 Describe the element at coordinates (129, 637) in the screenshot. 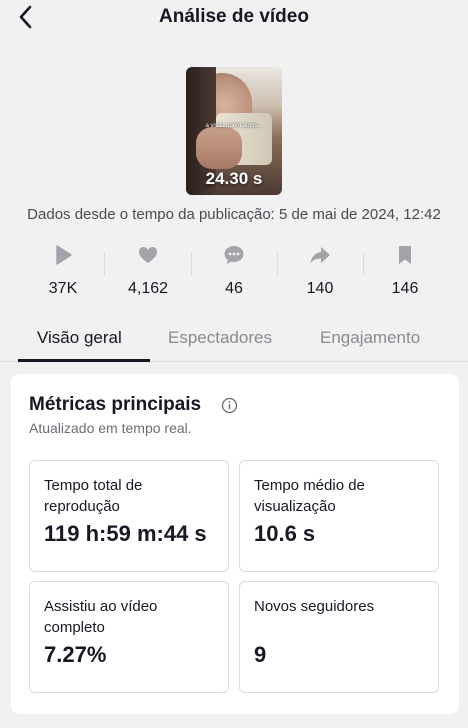

I see `metric-watched-full-video: Assistiu ao vídeo completo 7.27%` at that location.